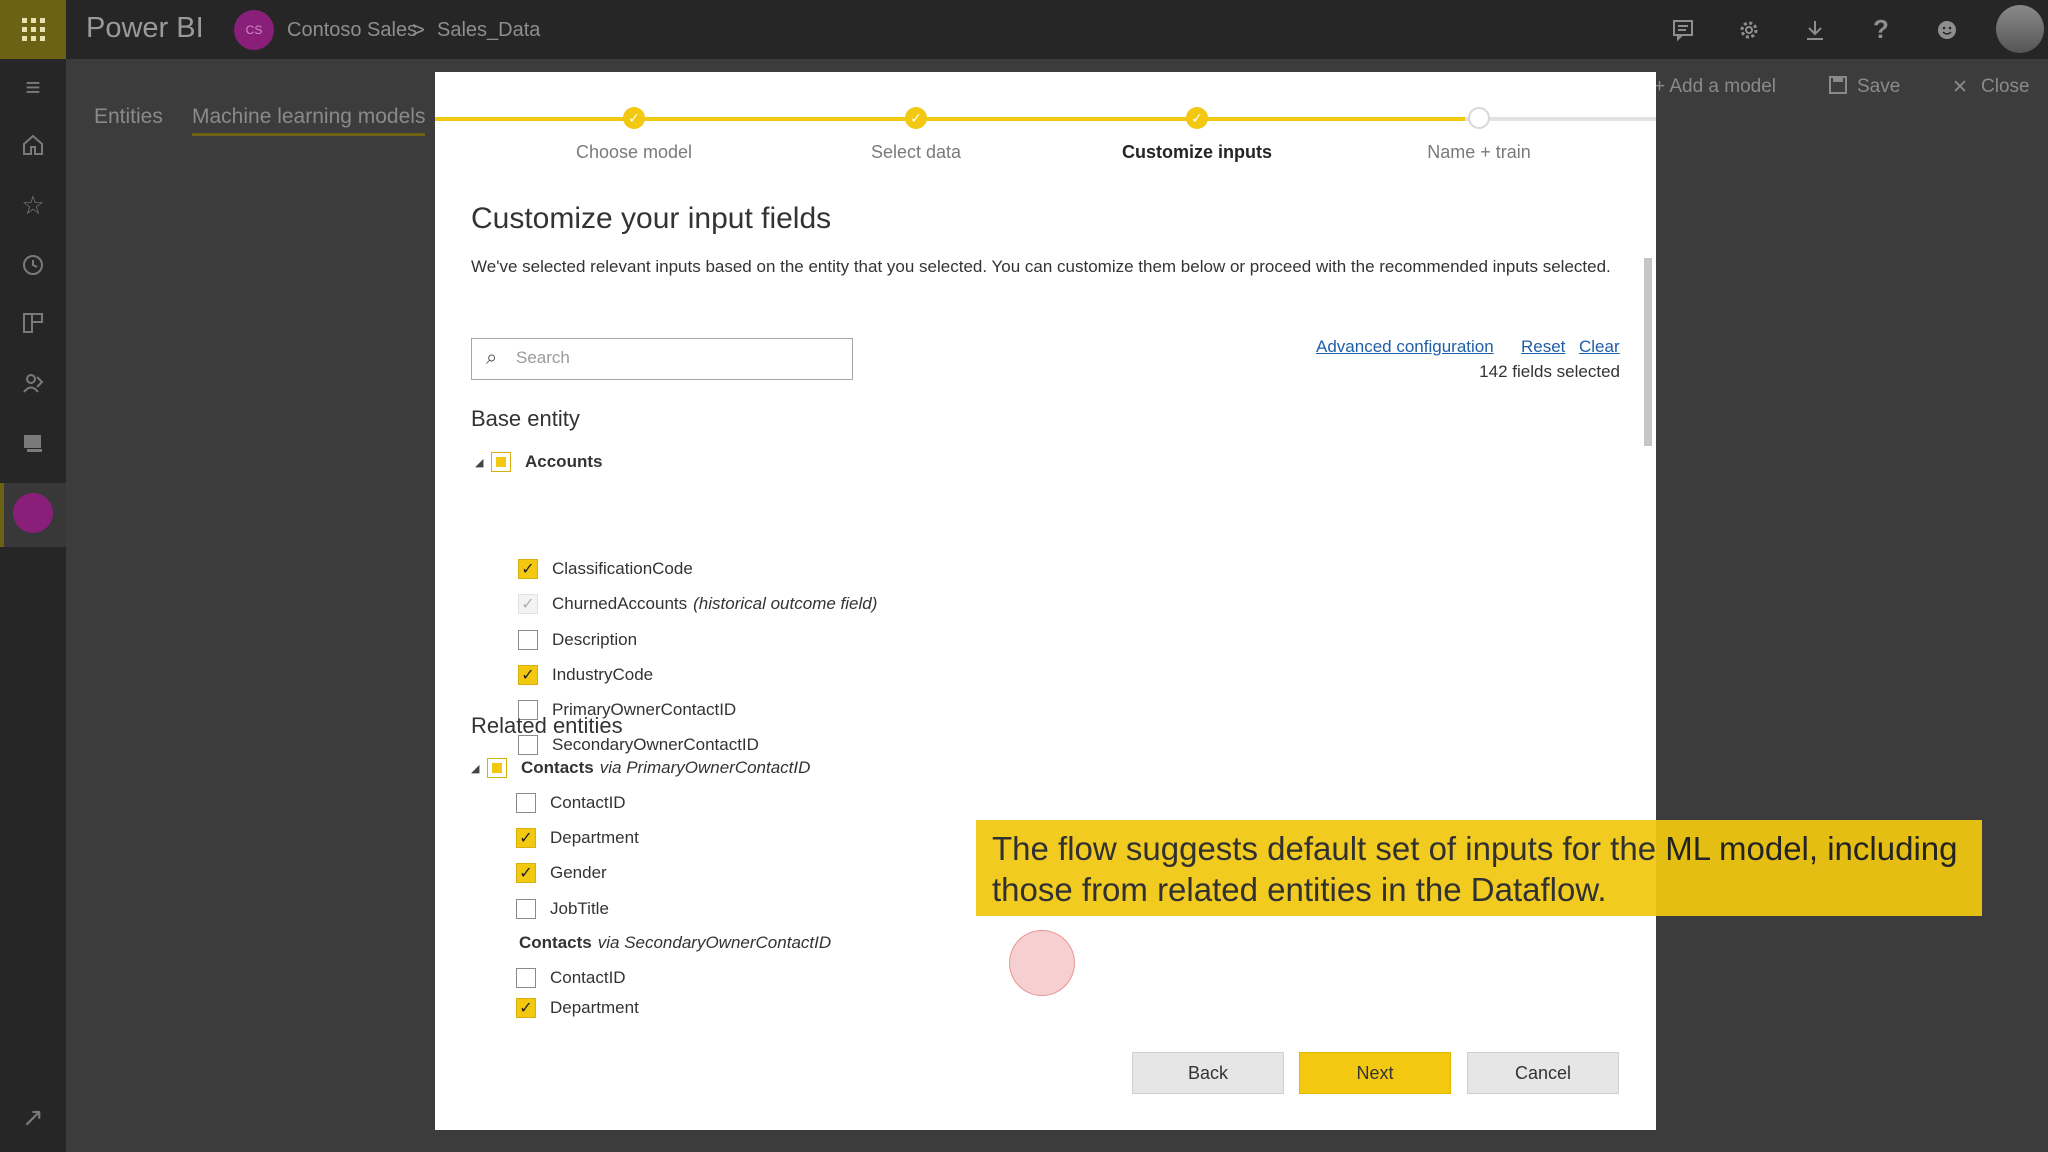  I want to click on dialog-title: Customize your input fields, so click(651, 218).